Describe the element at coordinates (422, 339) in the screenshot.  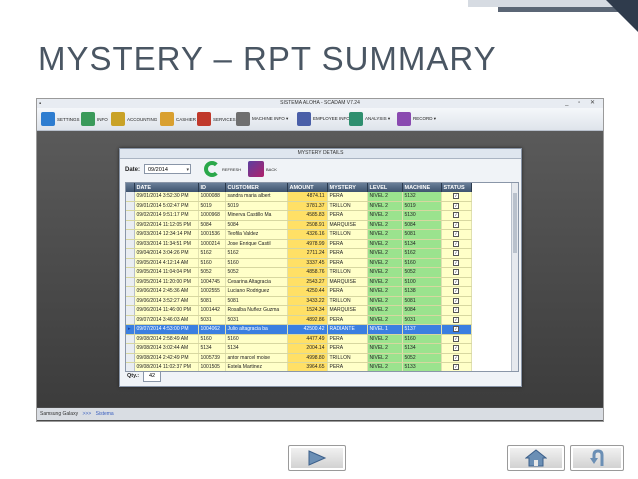
I see `cell-machine: 5160` at that location.